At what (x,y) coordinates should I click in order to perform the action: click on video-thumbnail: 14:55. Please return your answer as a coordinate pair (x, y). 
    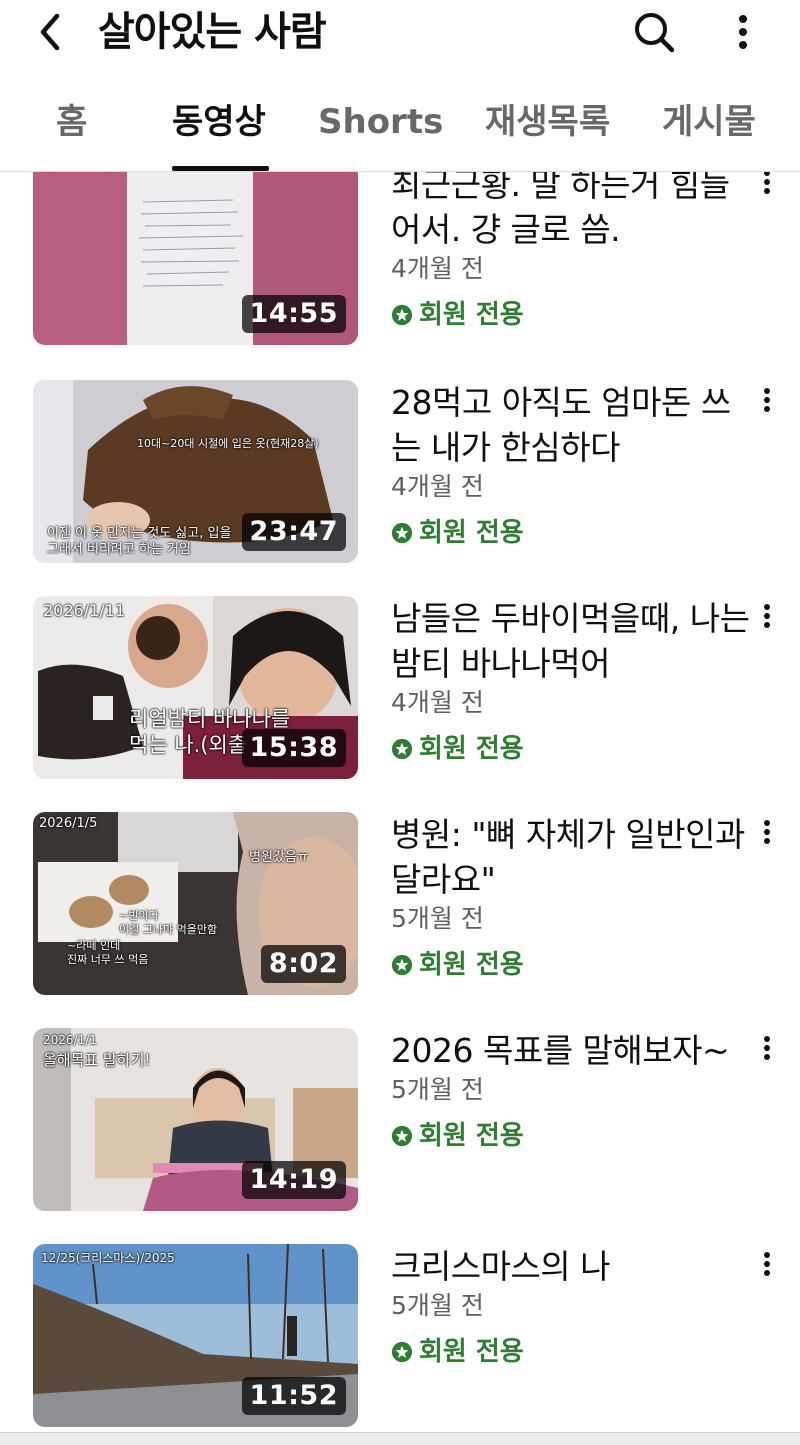
    Looking at the image, I should click on (195, 258).